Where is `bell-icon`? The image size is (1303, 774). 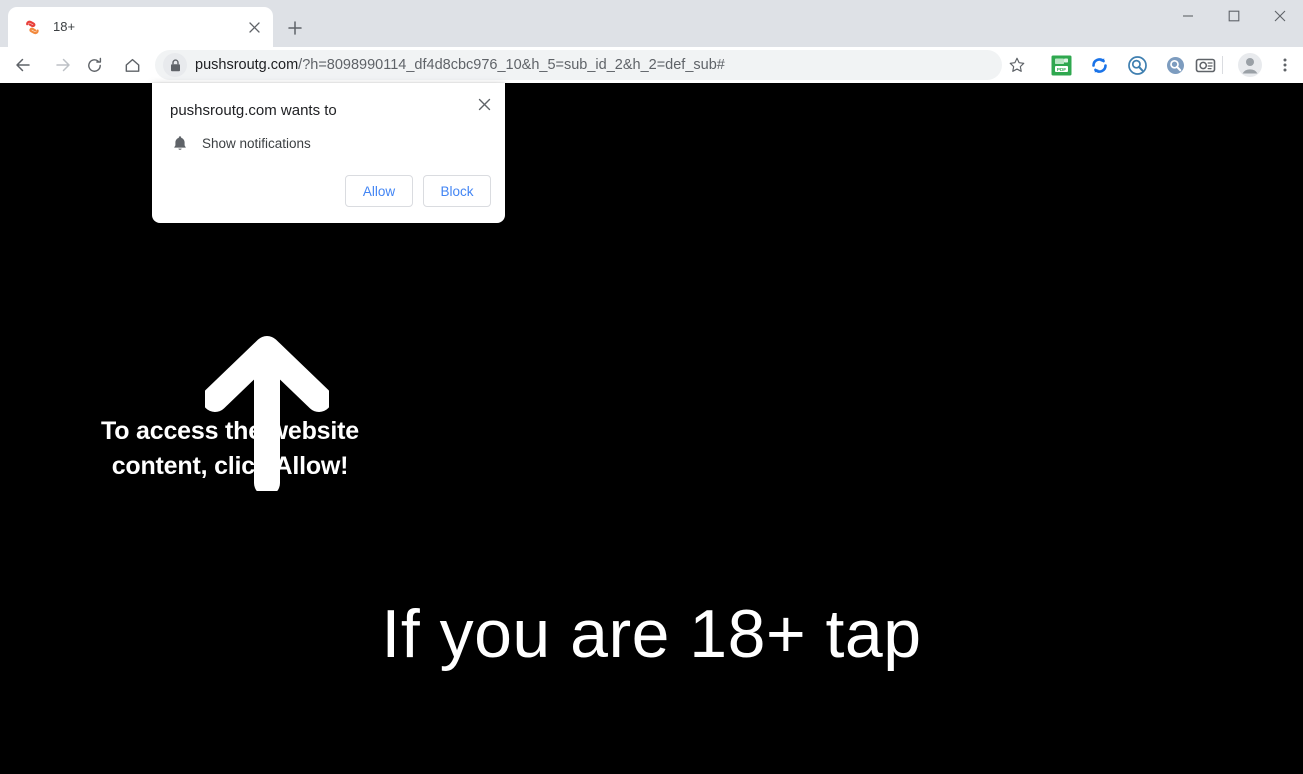 bell-icon is located at coordinates (180, 143).